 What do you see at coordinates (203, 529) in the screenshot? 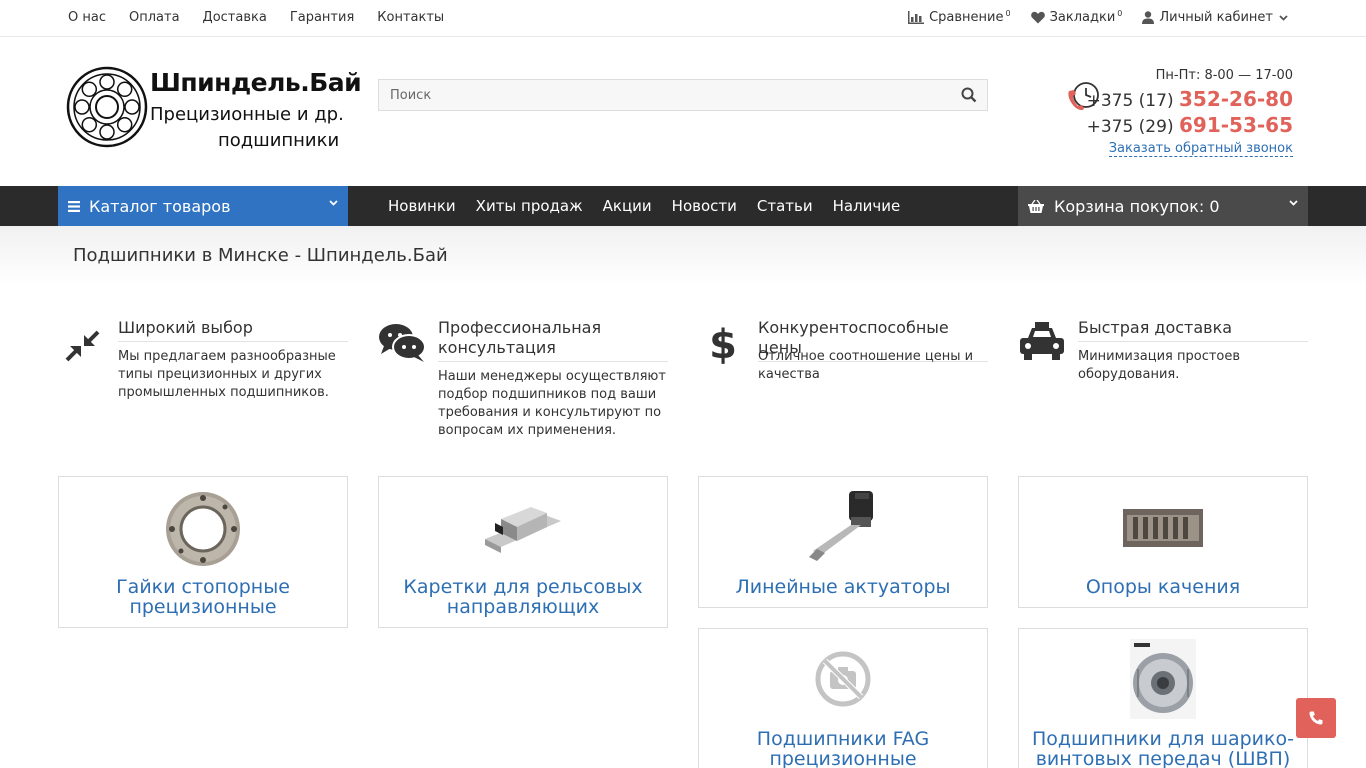
I see `lock-nut-image` at bounding box center [203, 529].